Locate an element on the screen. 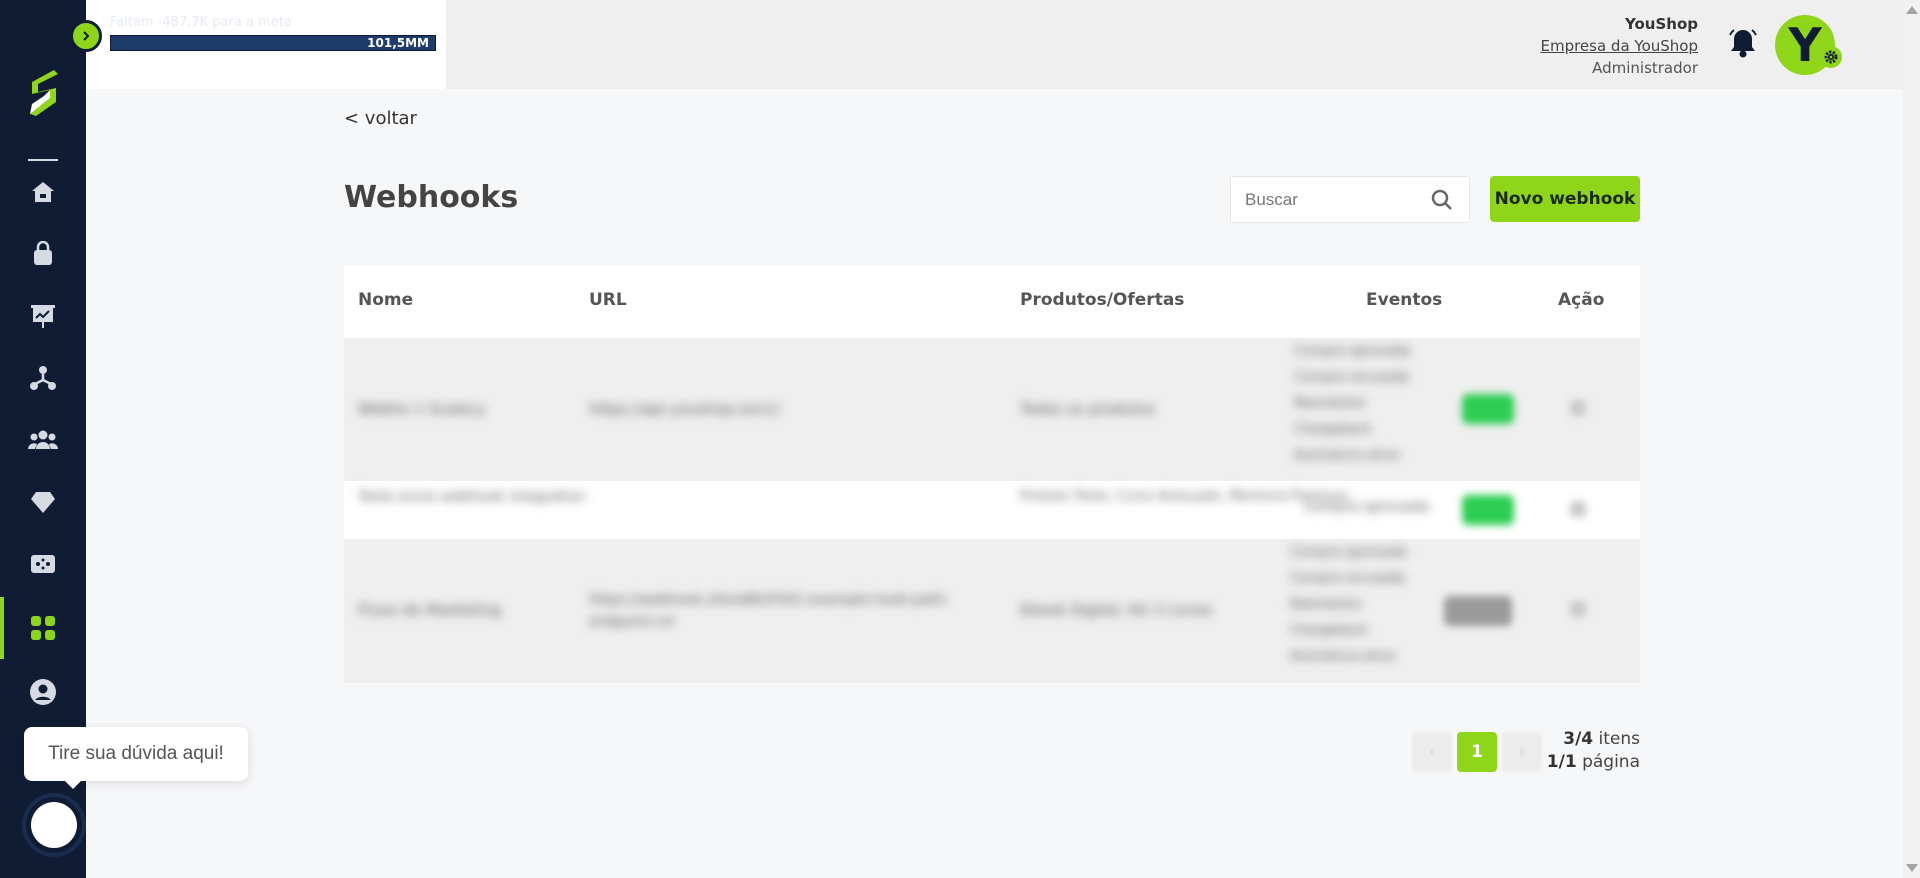 Image resolution: width=1920 pixels, height=878 pixels. youshop-logo is located at coordinates (43, 95).